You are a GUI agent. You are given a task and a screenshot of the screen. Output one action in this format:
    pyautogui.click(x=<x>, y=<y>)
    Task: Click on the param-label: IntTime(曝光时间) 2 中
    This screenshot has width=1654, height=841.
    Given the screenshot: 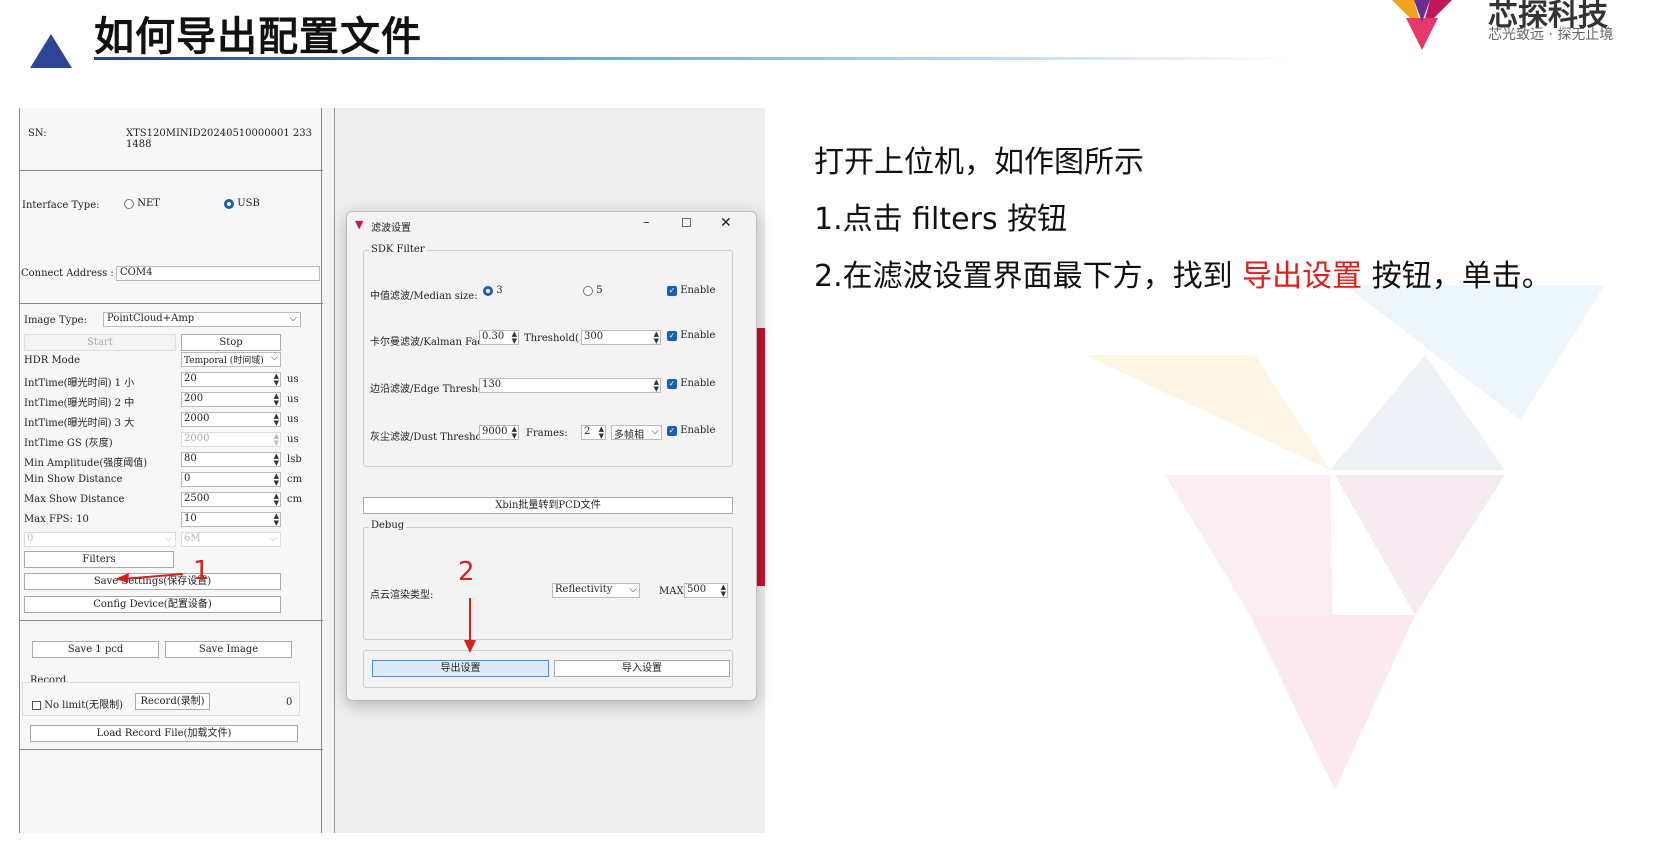 What is the action you would take?
    pyautogui.click(x=79, y=403)
    